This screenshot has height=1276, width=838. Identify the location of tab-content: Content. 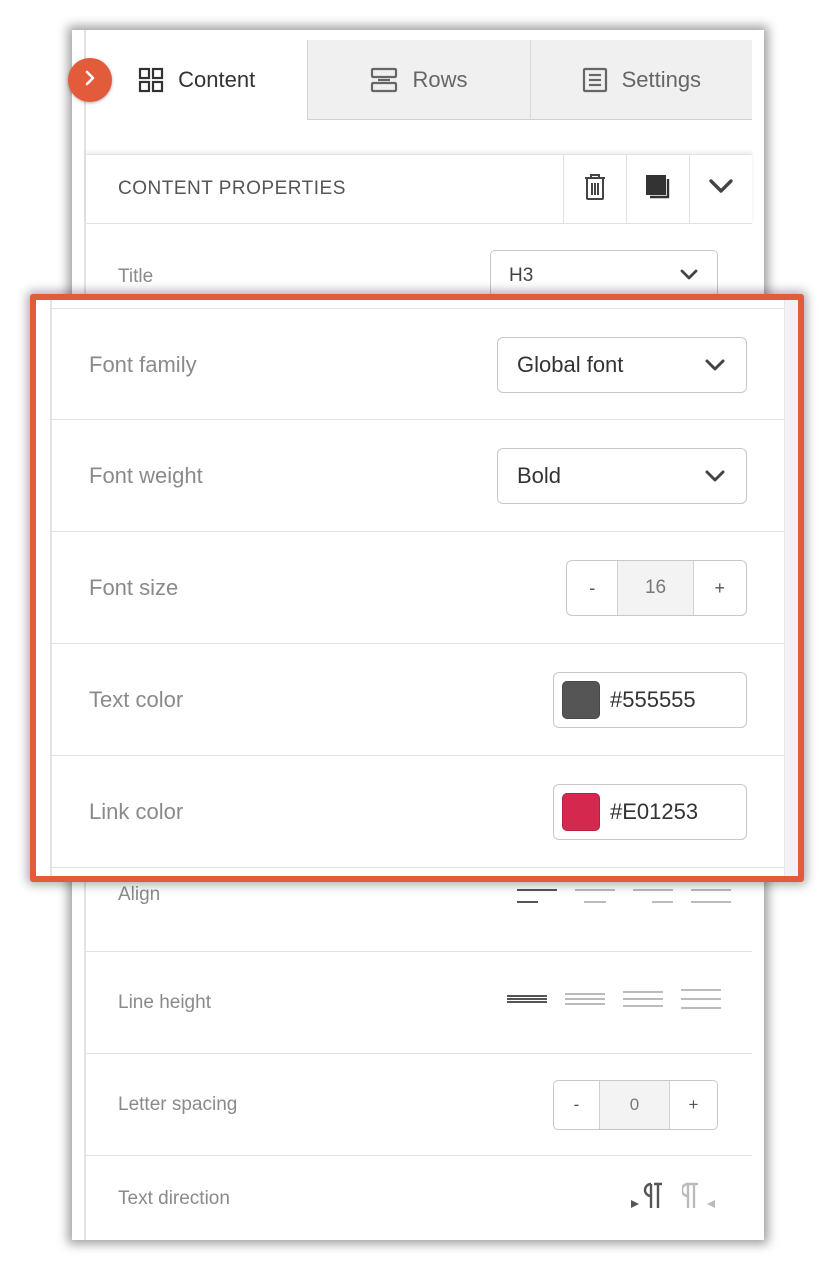
(197, 80).